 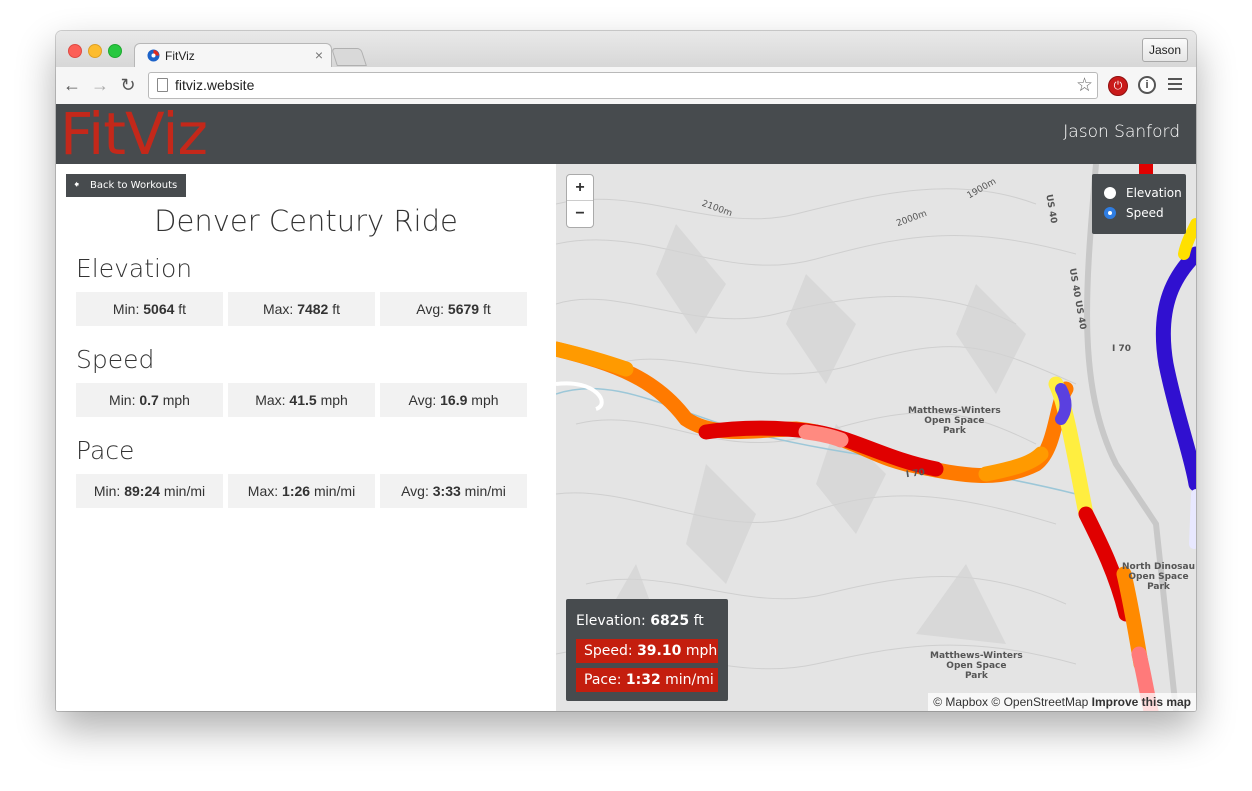 What do you see at coordinates (580, 214) in the screenshot?
I see `zoom-out-button: −` at bounding box center [580, 214].